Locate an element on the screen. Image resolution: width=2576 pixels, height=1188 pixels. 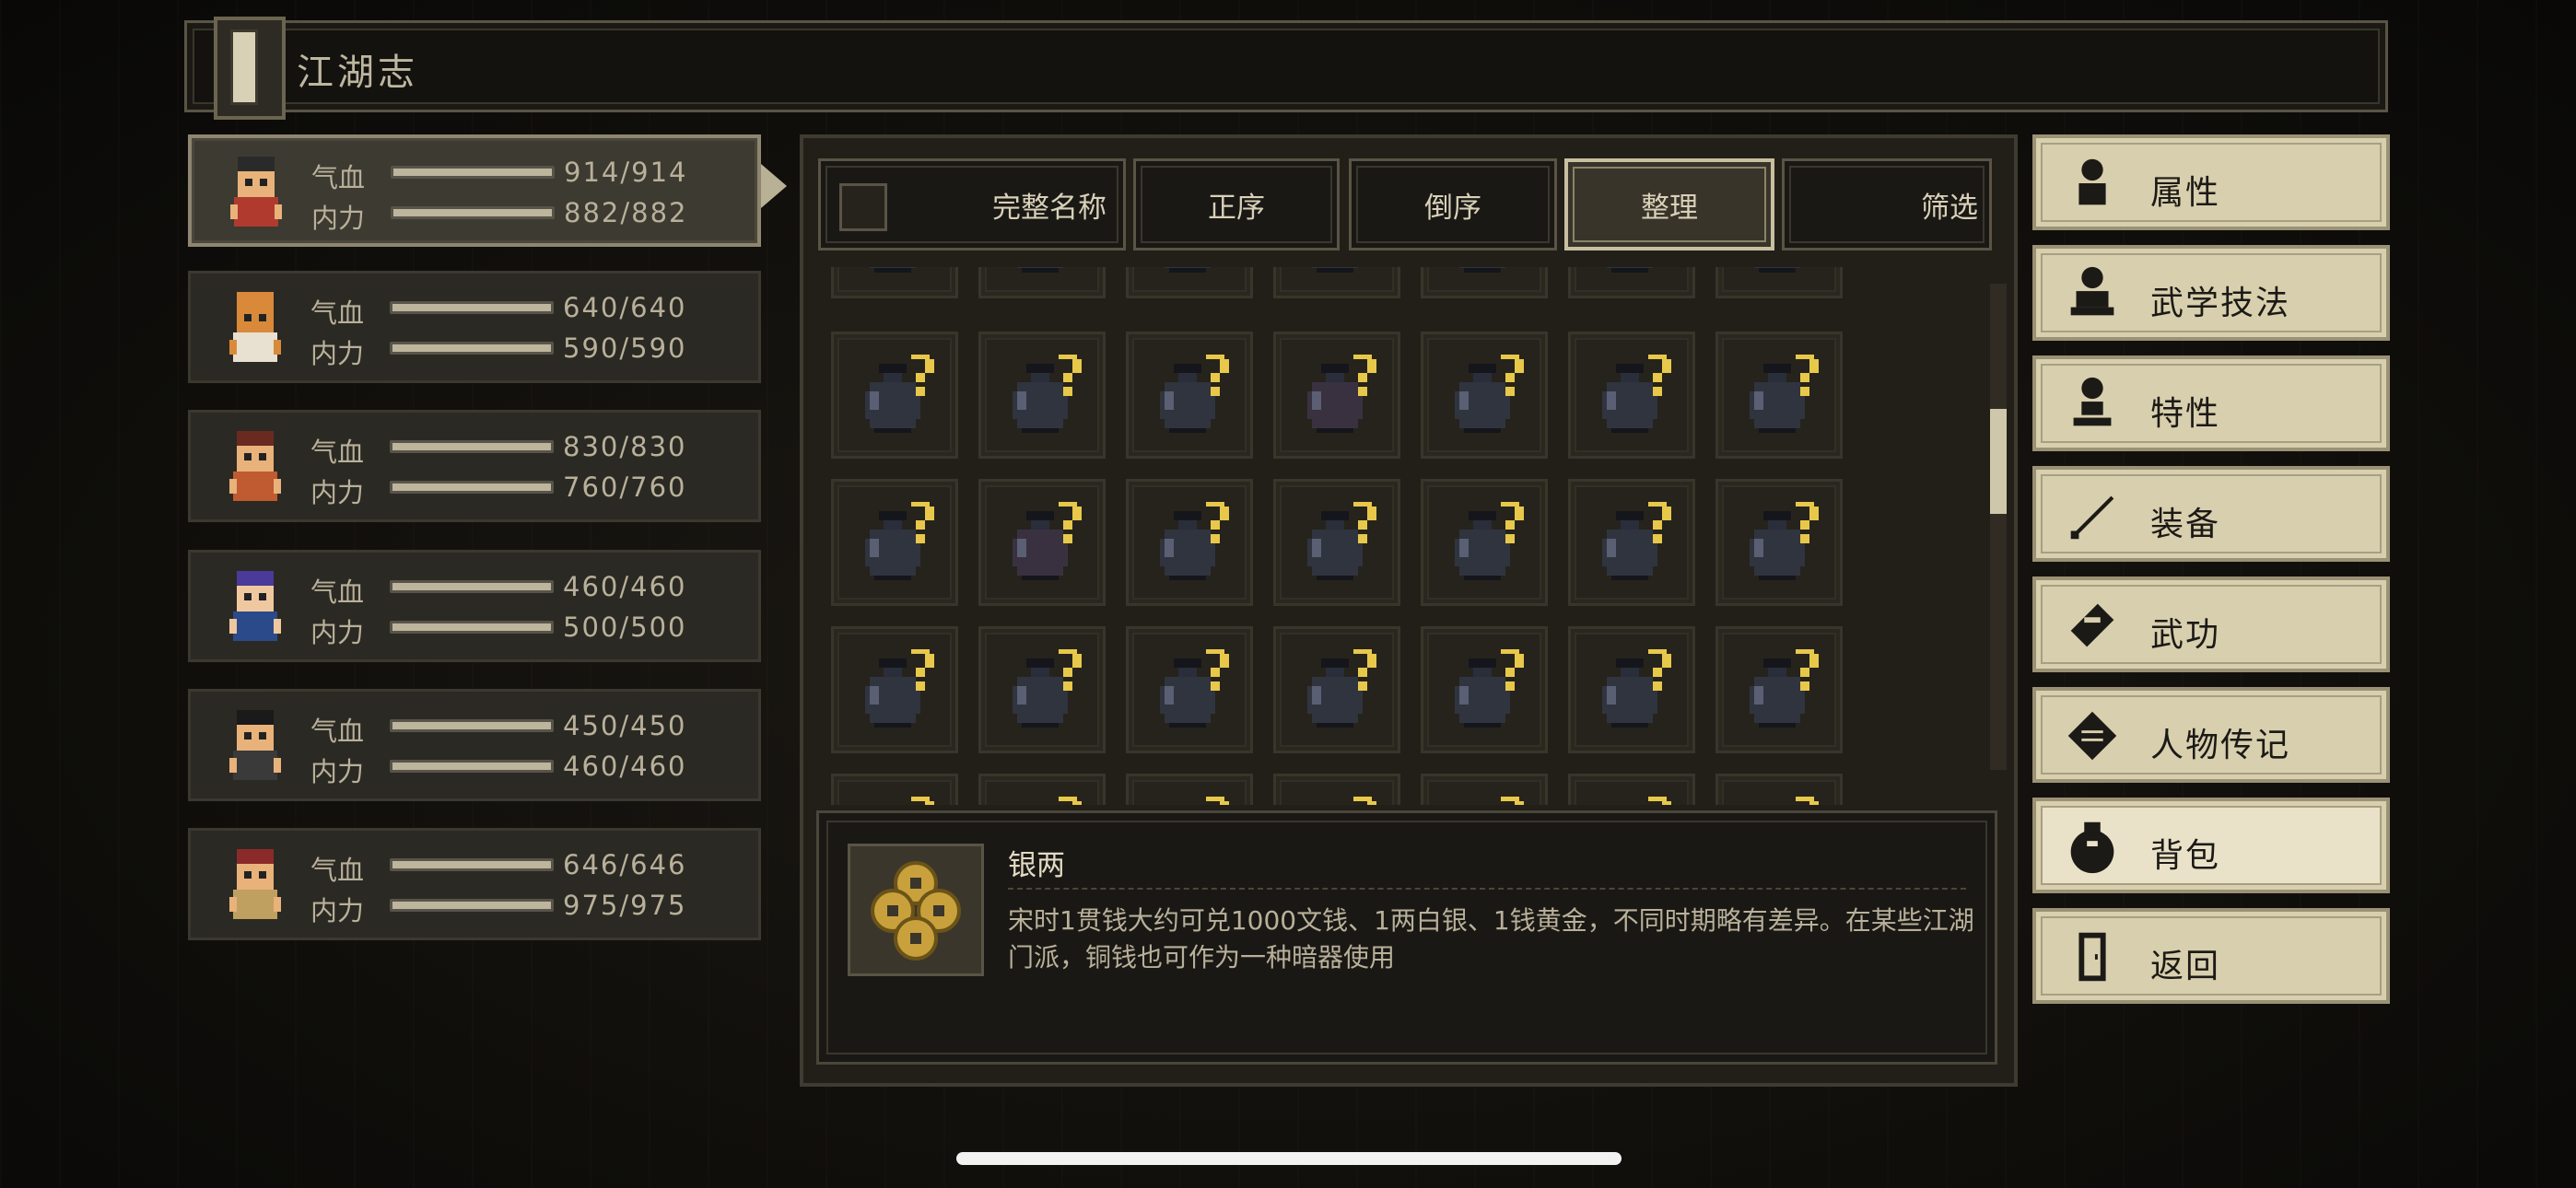
menu-button-door: 返回 is located at coordinates (2211, 956).